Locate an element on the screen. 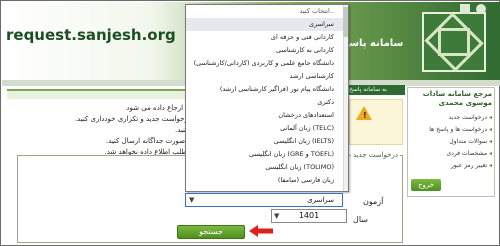 The height and width of the screenshot is (246, 500). dropdown-option: (TOEFL و GRE) زبان انگلیسی is located at coordinates (267, 154).